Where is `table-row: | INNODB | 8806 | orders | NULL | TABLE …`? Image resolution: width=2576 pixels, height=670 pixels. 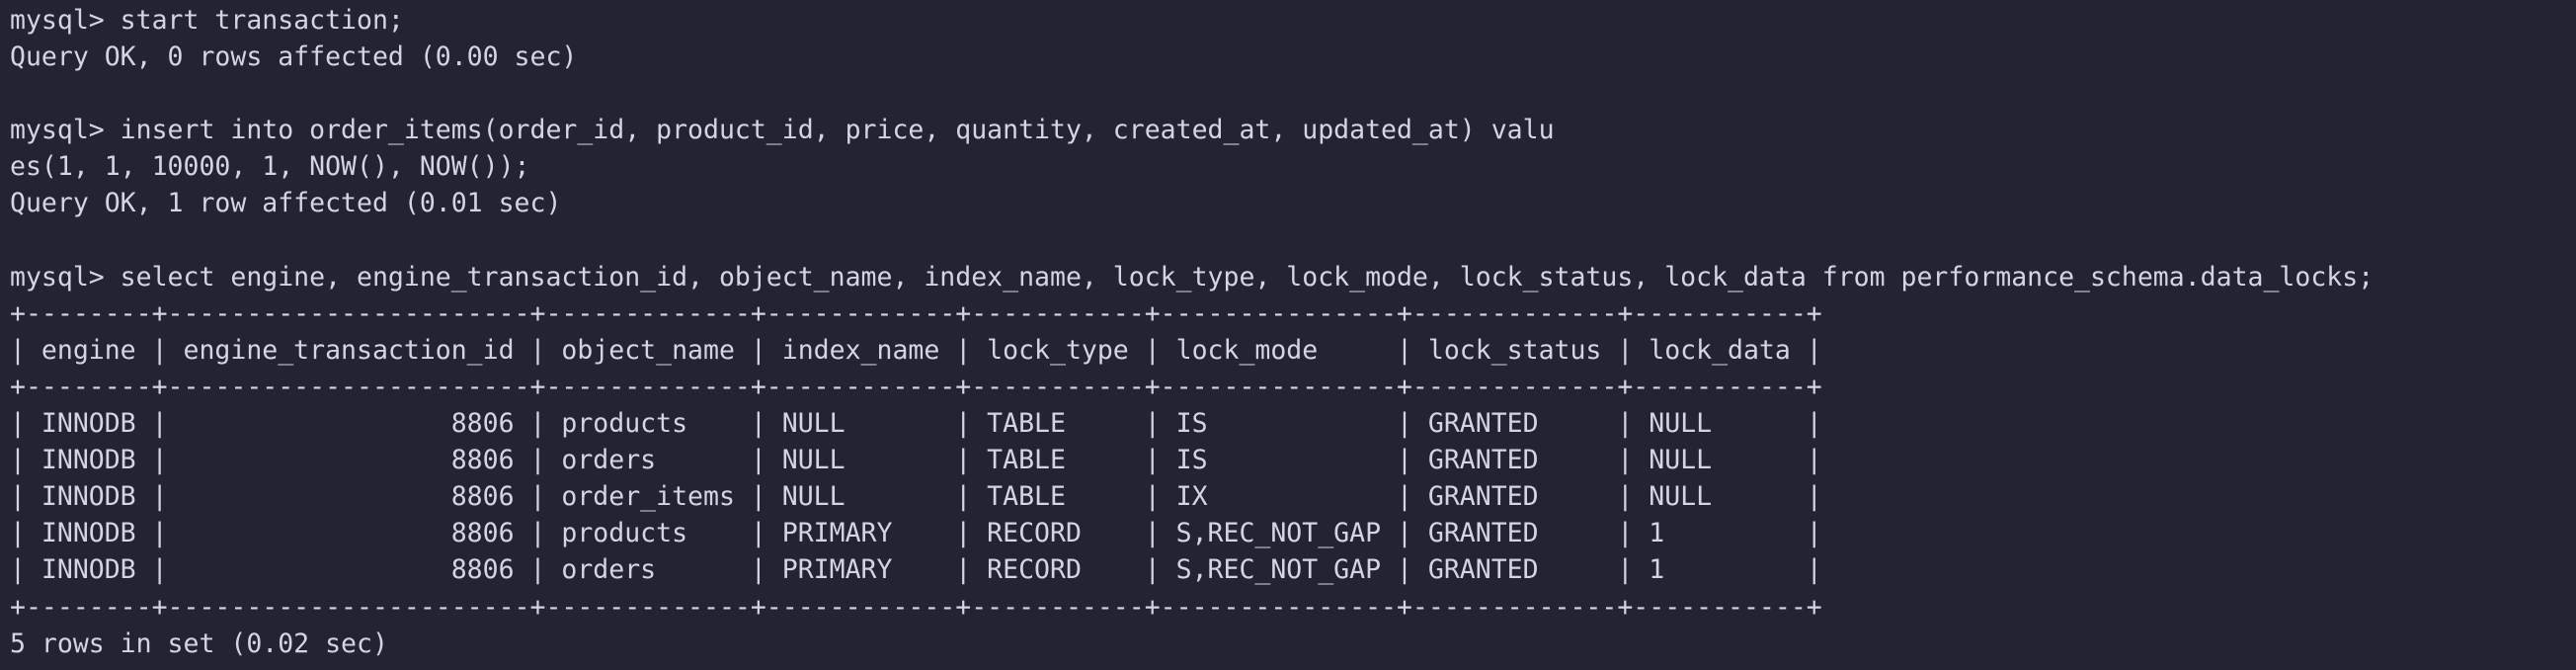
table-row: | INNODB | 8806 | orders | NULL | TABLE … is located at coordinates (916, 460).